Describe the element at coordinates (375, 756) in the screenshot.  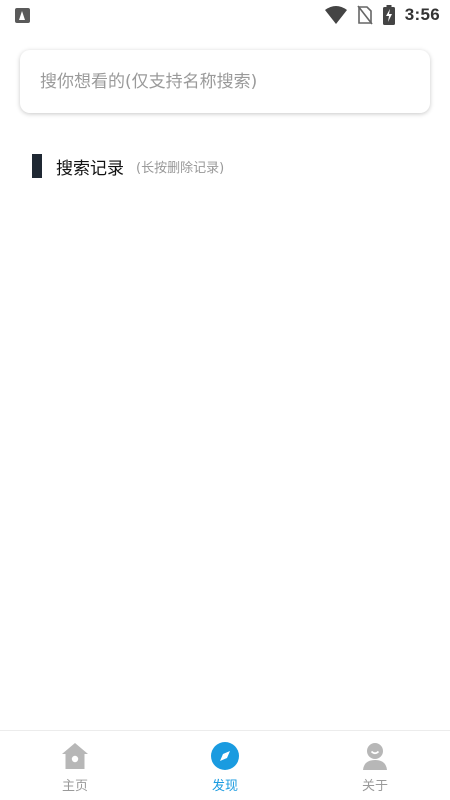
I see `person-icon` at that location.